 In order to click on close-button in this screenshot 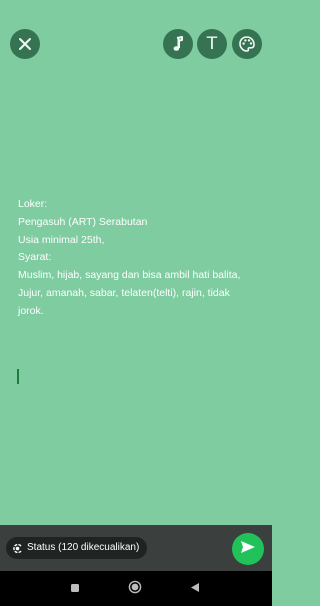, I will do `click(25, 44)`.